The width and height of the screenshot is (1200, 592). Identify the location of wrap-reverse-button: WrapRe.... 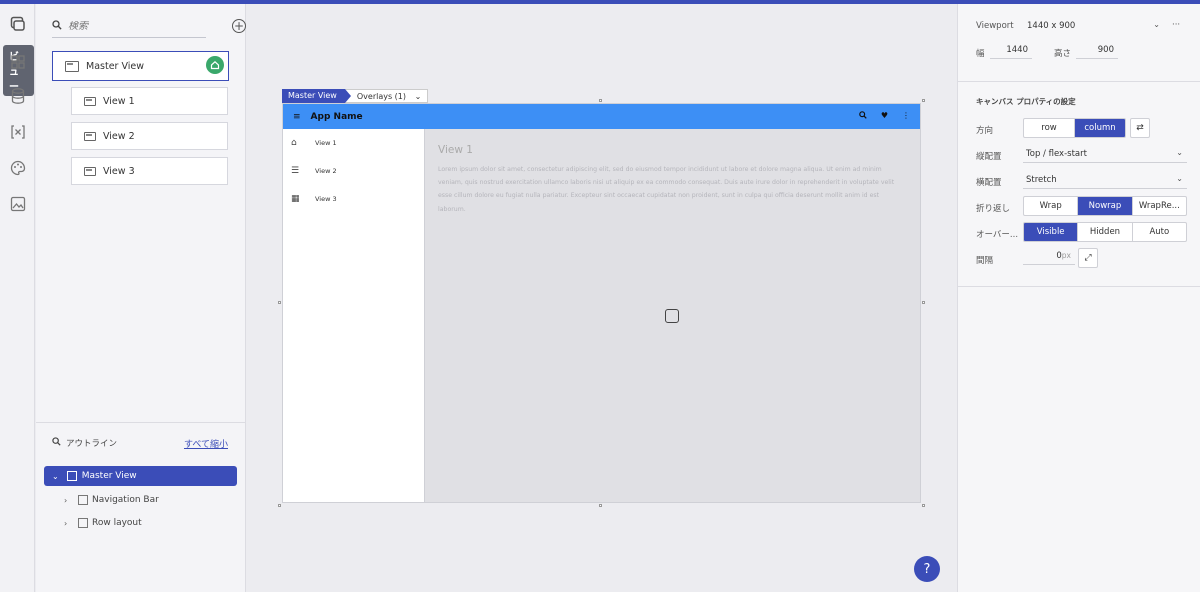
(1159, 206).